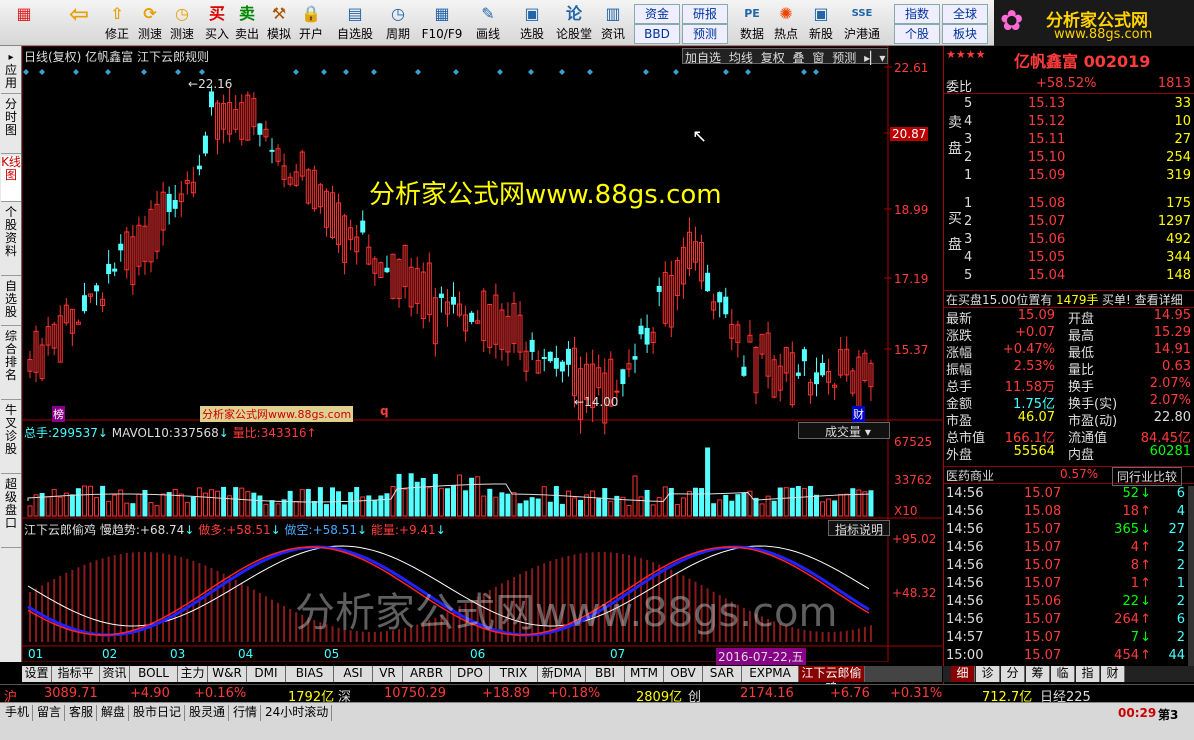 The width and height of the screenshot is (1194, 740). Describe the element at coordinates (657, 14) in the screenshot. I see `fund-button: 资金` at that location.